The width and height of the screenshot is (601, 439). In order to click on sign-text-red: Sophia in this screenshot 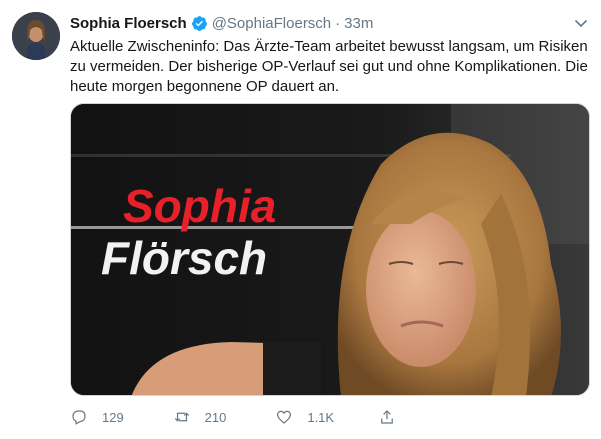, I will do `click(199, 206)`.